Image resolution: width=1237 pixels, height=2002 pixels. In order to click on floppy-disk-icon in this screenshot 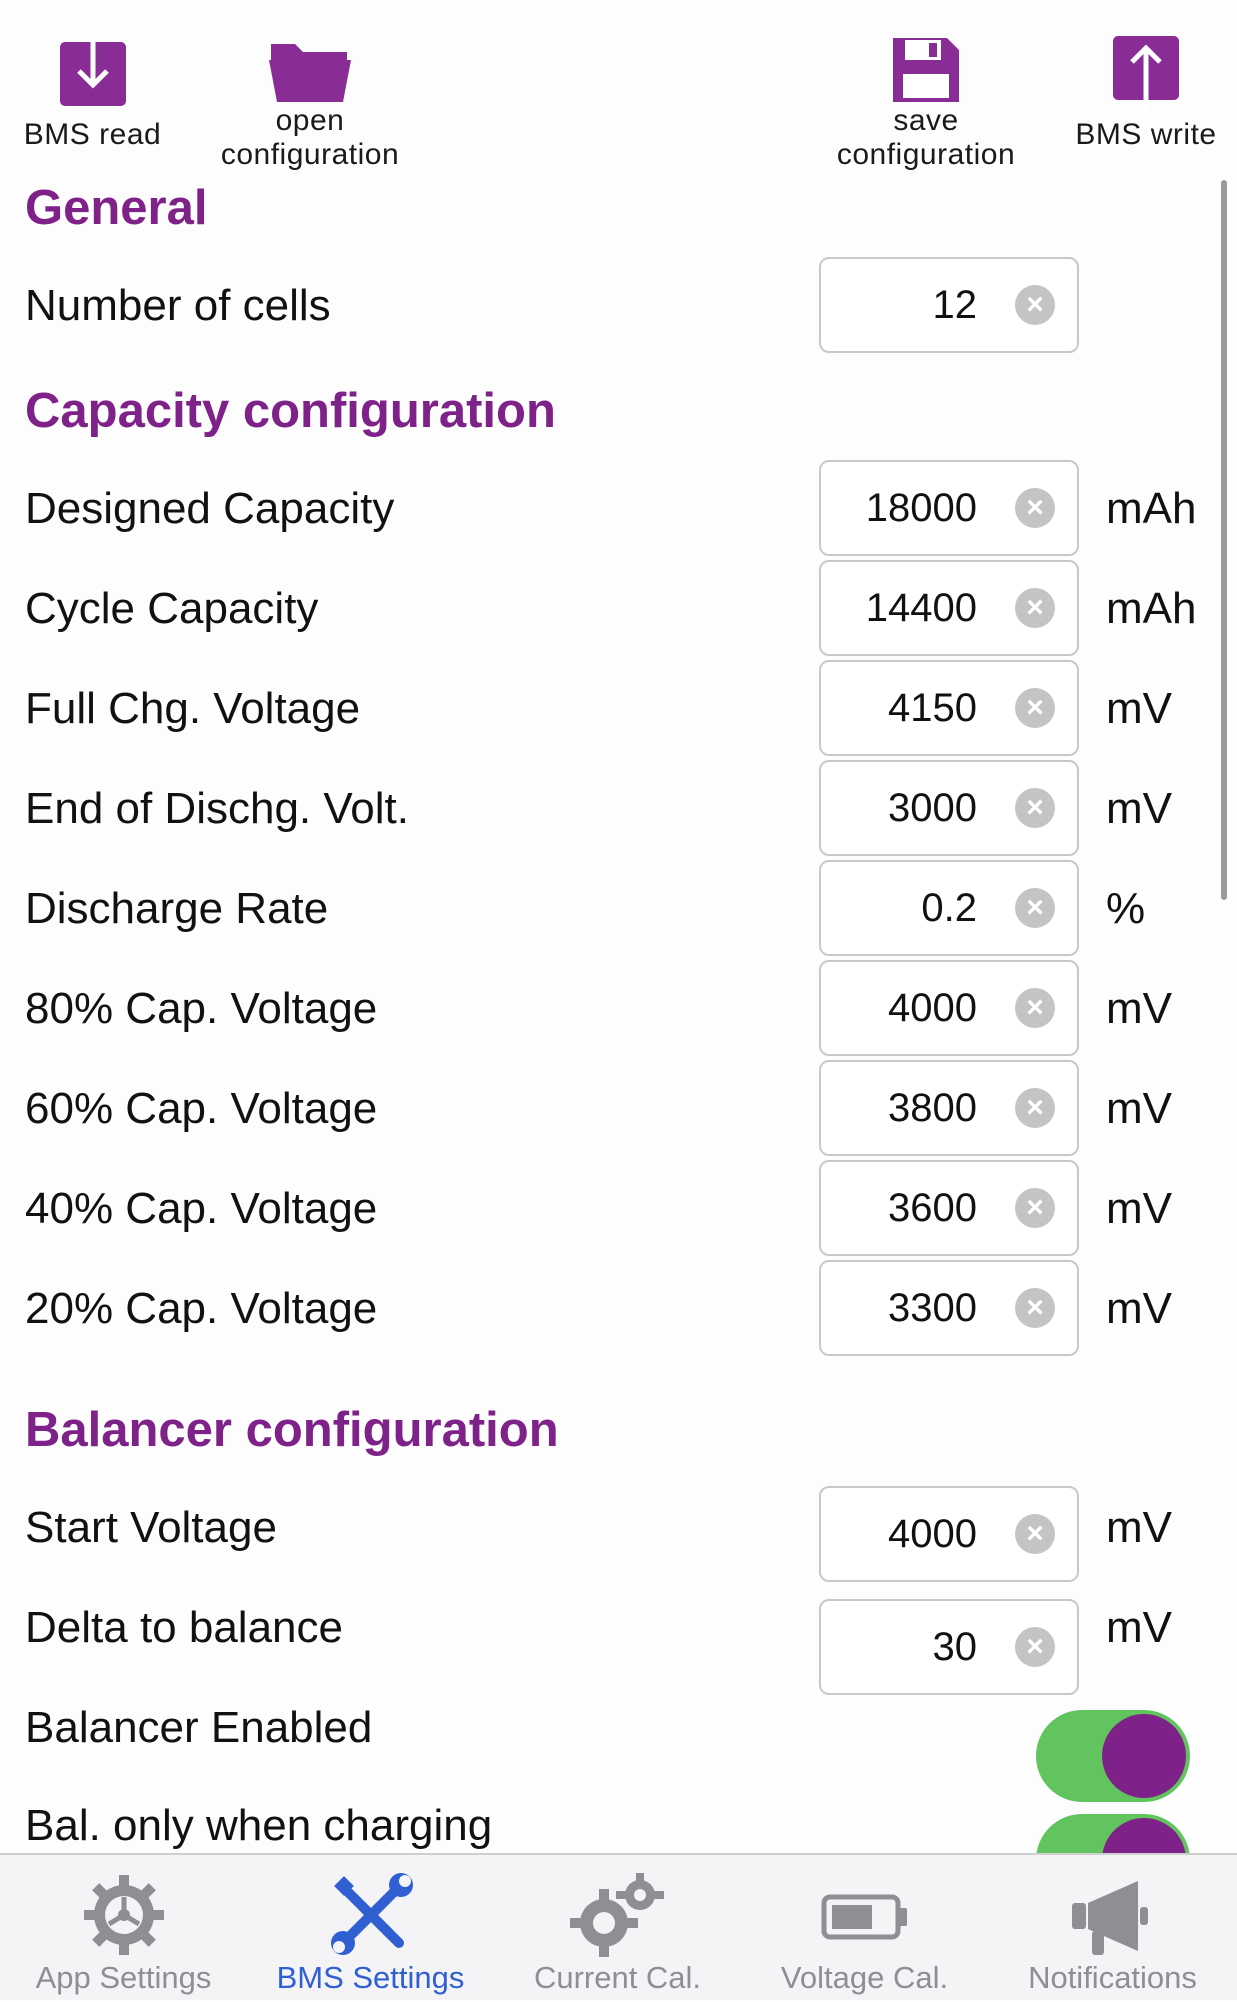, I will do `click(926, 70)`.